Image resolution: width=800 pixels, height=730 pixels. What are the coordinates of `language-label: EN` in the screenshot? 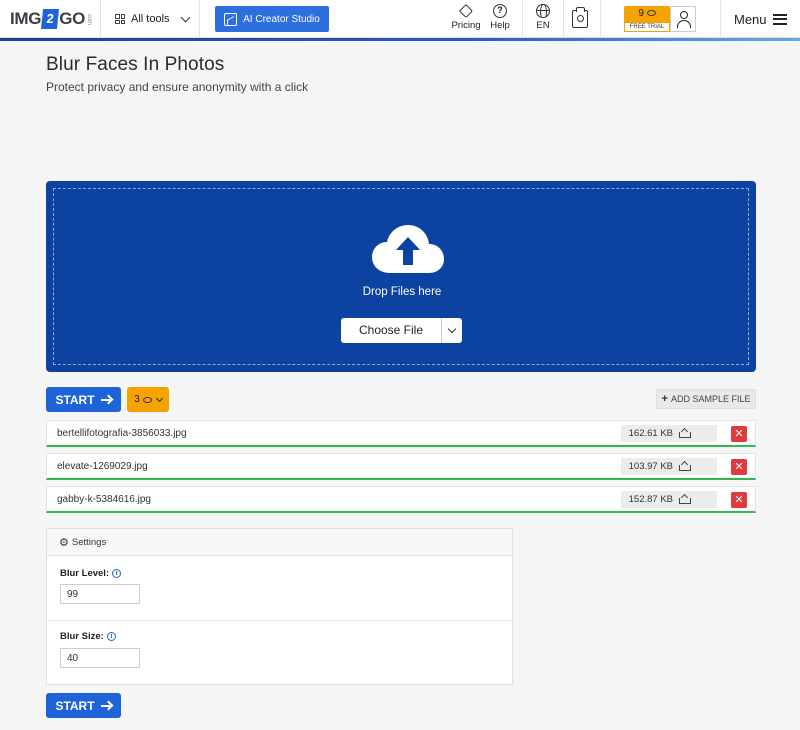 It's located at (543, 25).